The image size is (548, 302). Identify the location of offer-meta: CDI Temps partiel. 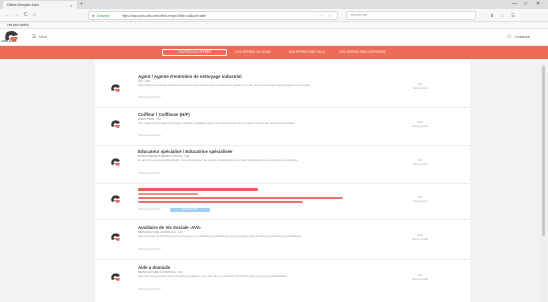
(420, 277).